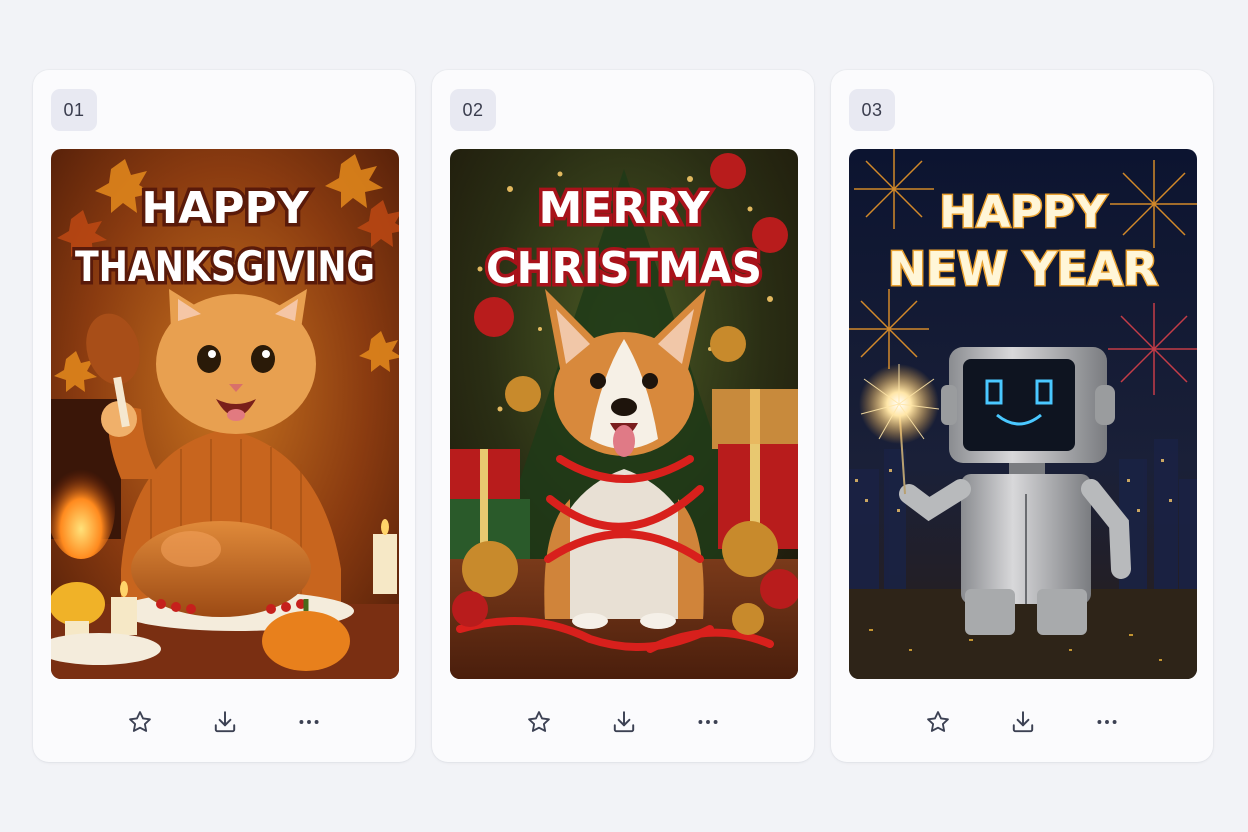 This screenshot has width=1248, height=832. Describe the element at coordinates (624, 268) in the screenshot. I see `greeting-line2: CHRISTMAS` at that location.